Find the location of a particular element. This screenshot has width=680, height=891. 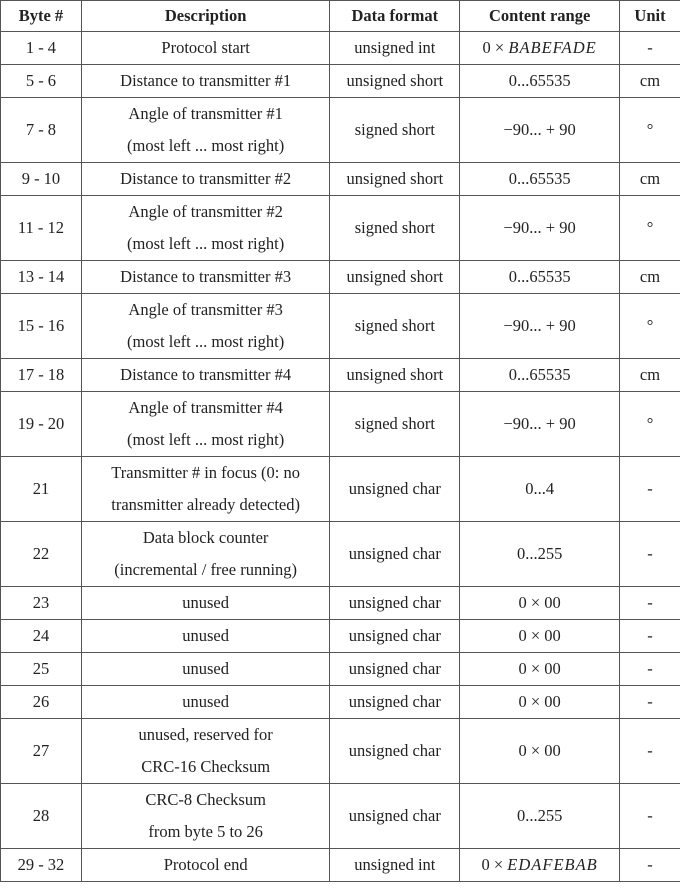

content-range-cell: 0...255 is located at coordinates (540, 816).